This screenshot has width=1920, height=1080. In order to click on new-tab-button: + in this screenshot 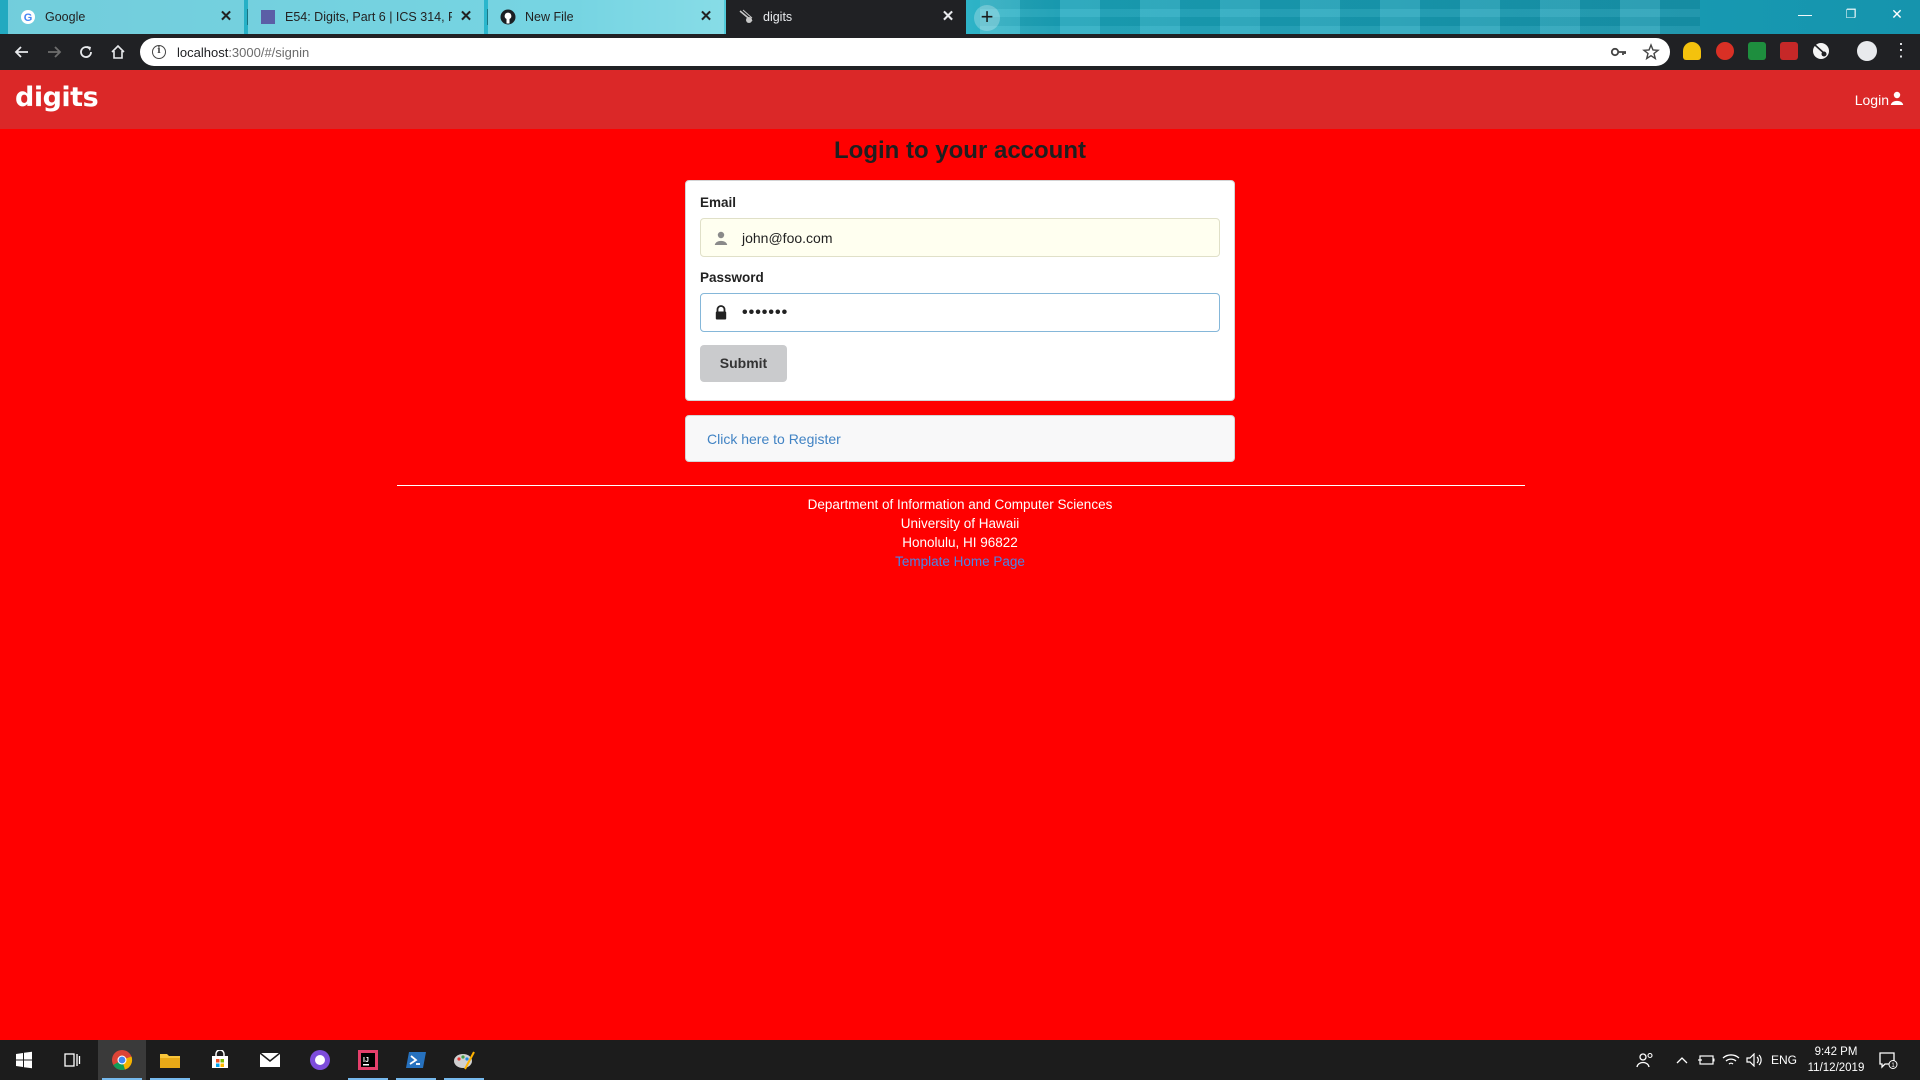, I will do `click(987, 18)`.